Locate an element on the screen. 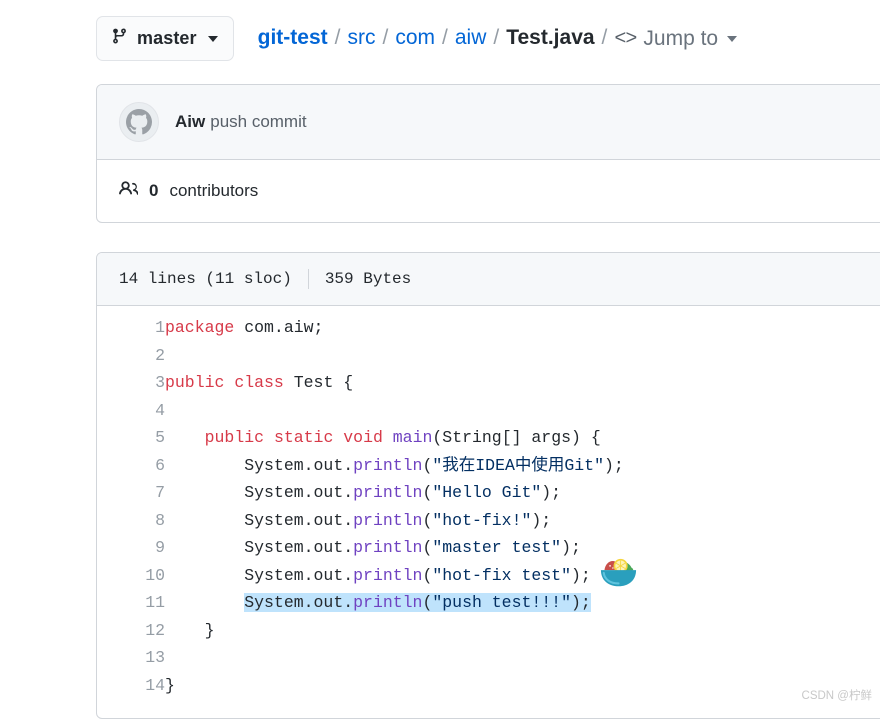  file-line-count: 14 lines (11 sloc) is located at coordinates (205, 279).